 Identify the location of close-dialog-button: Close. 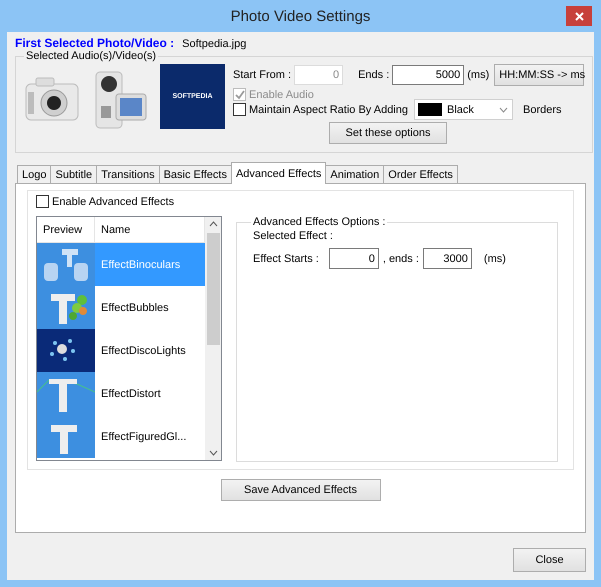
(549, 560).